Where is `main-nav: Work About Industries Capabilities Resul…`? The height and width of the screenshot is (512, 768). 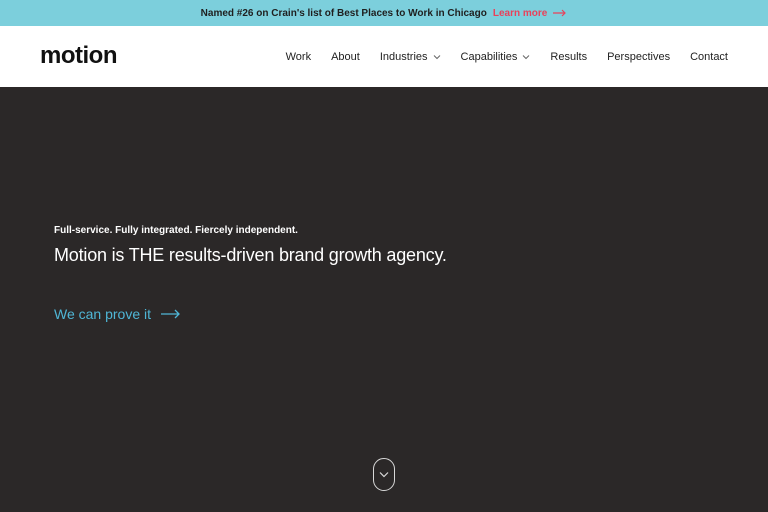 main-nav: Work About Industries Capabilities Resul… is located at coordinates (497, 56).